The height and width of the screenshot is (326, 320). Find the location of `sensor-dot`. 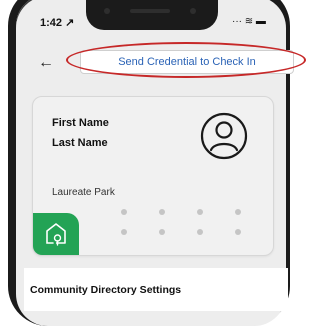

sensor-dot is located at coordinates (193, 11).